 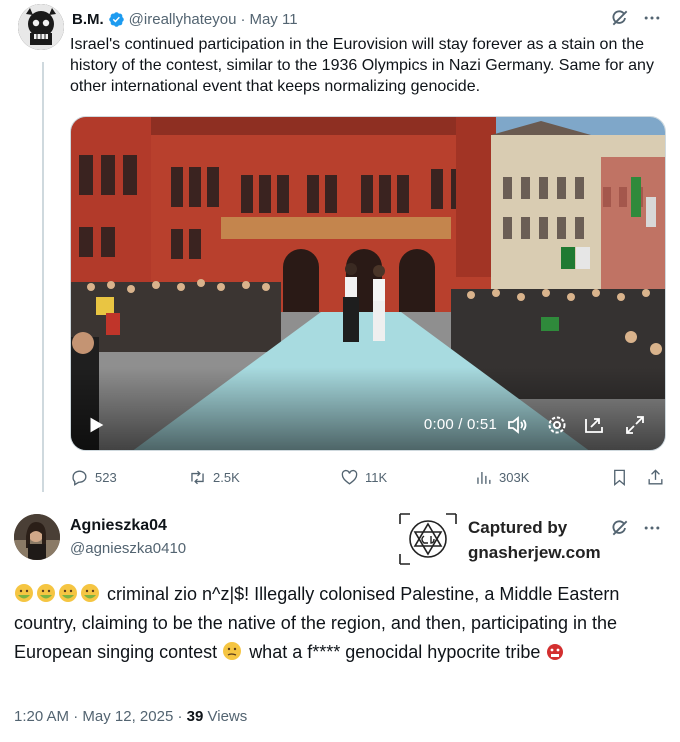 What do you see at coordinates (395, 652) in the screenshot?
I see `reply-text-tail: what a f**** genocidal hypocrite tribe` at bounding box center [395, 652].